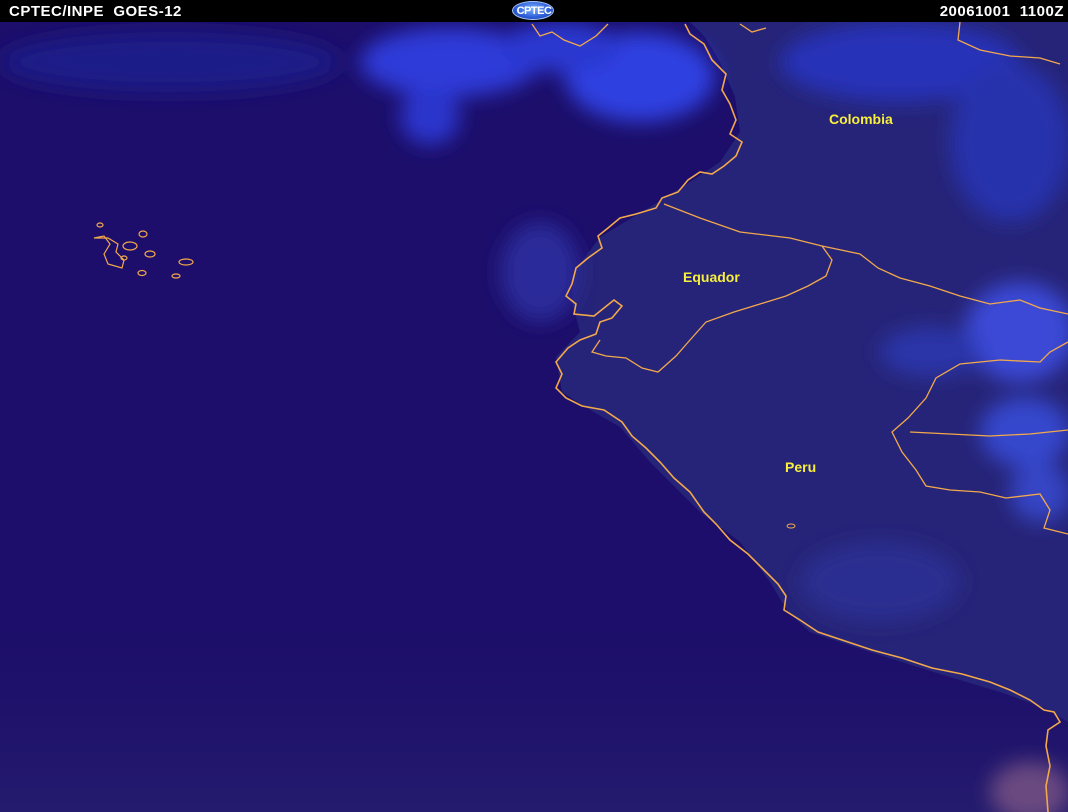 The image size is (1068, 812). What do you see at coordinates (861, 119) in the screenshot?
I see `country-label-colombia: Colombia` at bounding box center [861, 119].